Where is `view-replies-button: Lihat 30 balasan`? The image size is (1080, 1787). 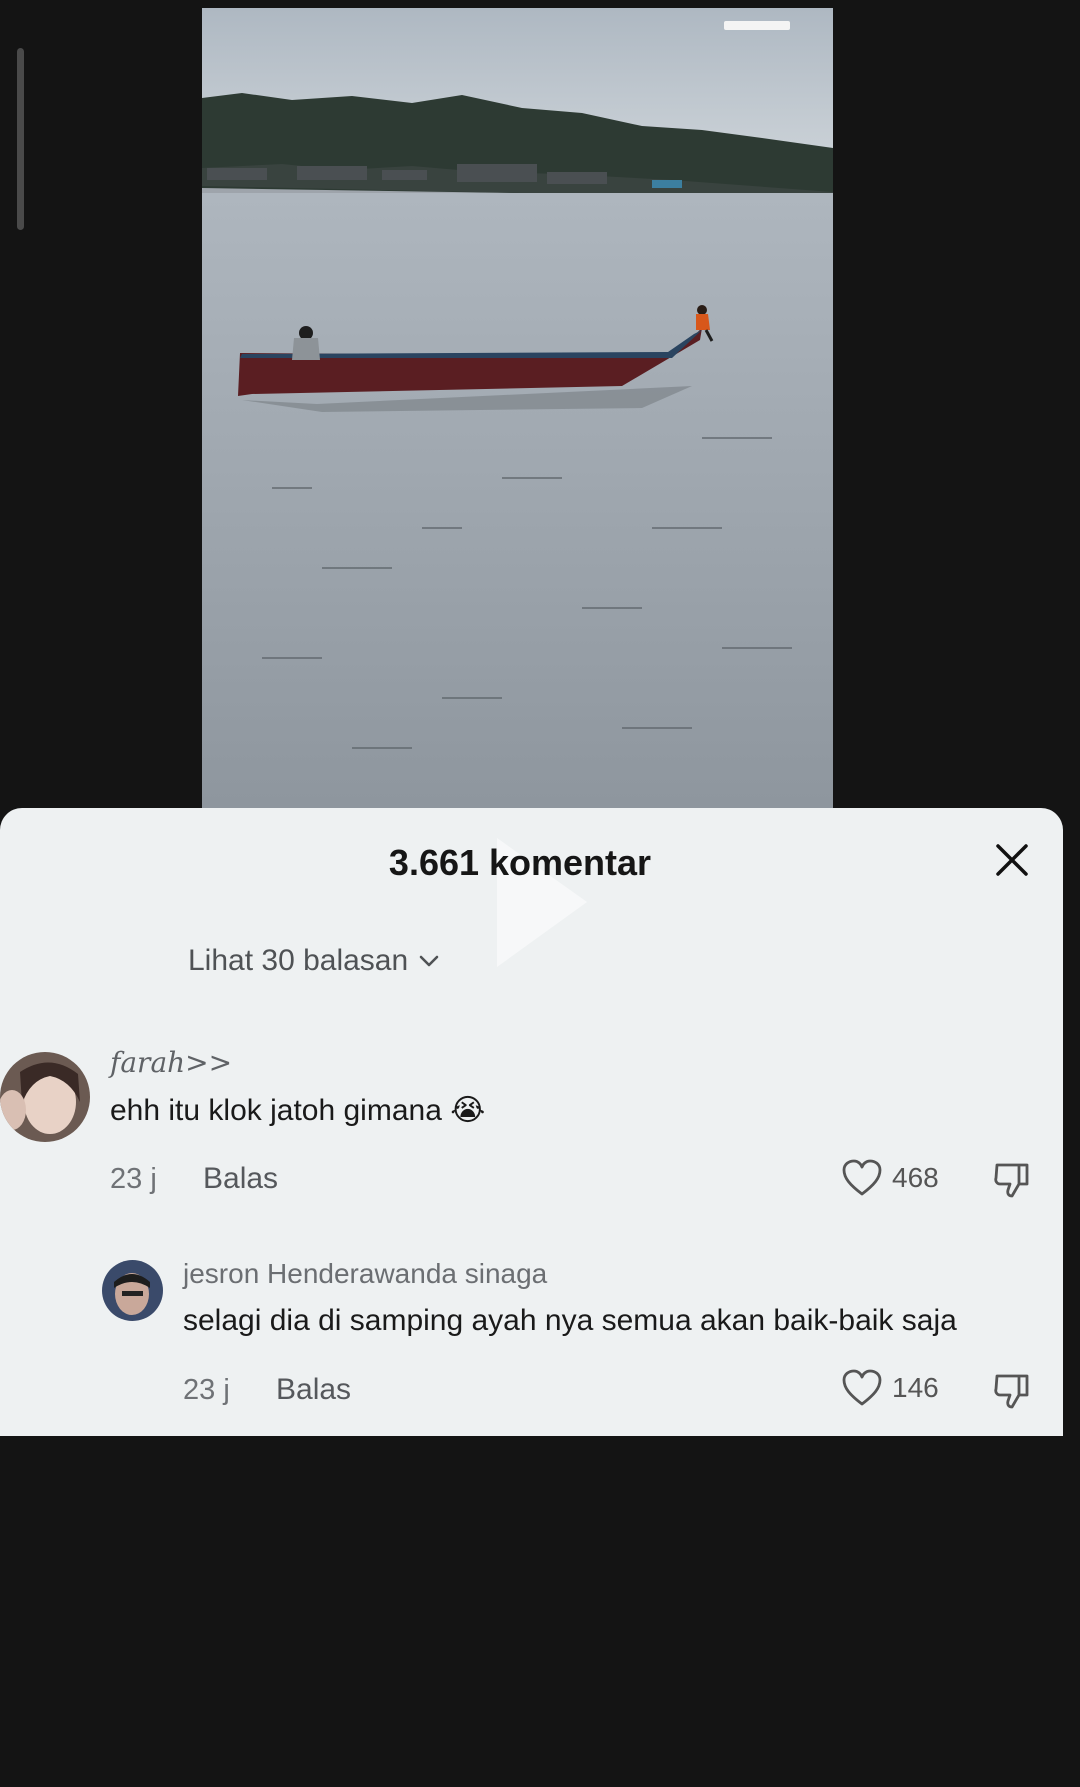
view-replies-button: Lihat 30 balasan is located at coordinates (314, 961).